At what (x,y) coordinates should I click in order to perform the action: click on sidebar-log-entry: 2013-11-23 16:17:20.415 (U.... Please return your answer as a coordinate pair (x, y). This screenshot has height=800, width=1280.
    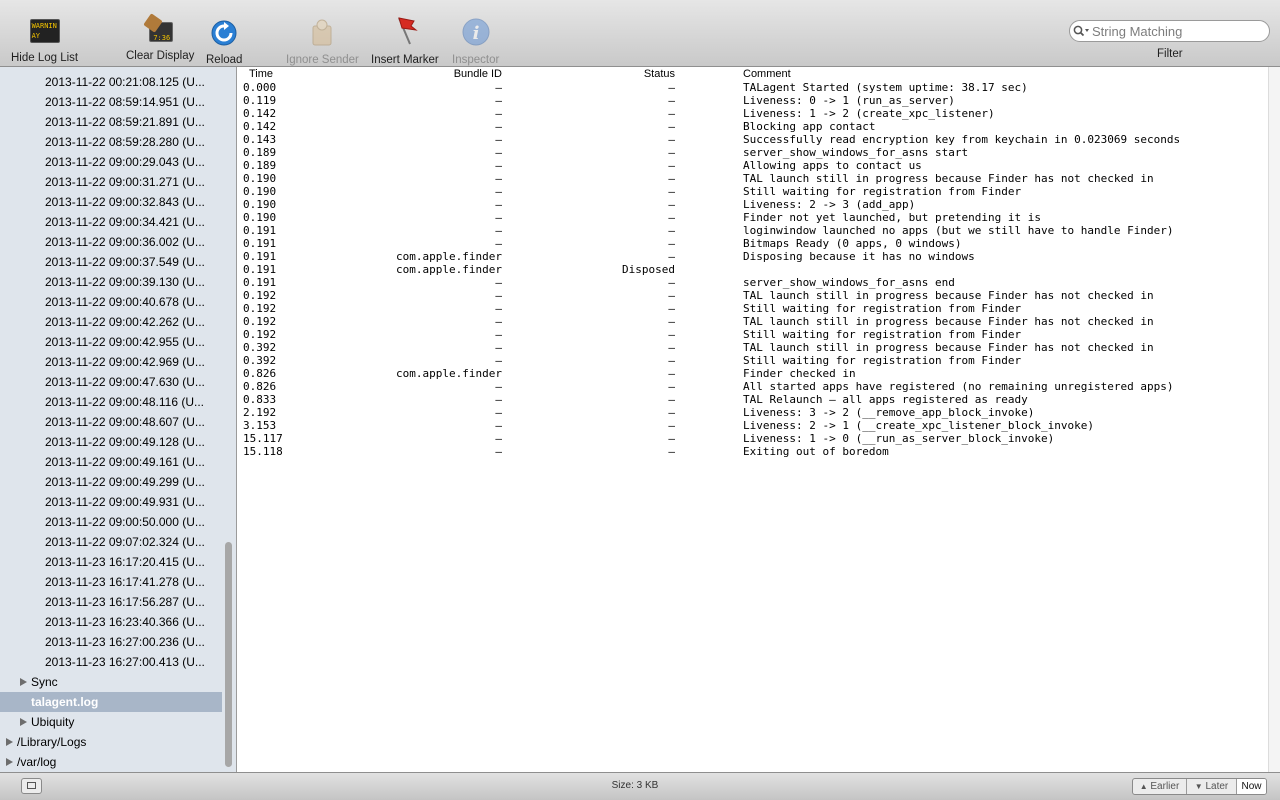
    Looking at the image, I should click on (111, 562).